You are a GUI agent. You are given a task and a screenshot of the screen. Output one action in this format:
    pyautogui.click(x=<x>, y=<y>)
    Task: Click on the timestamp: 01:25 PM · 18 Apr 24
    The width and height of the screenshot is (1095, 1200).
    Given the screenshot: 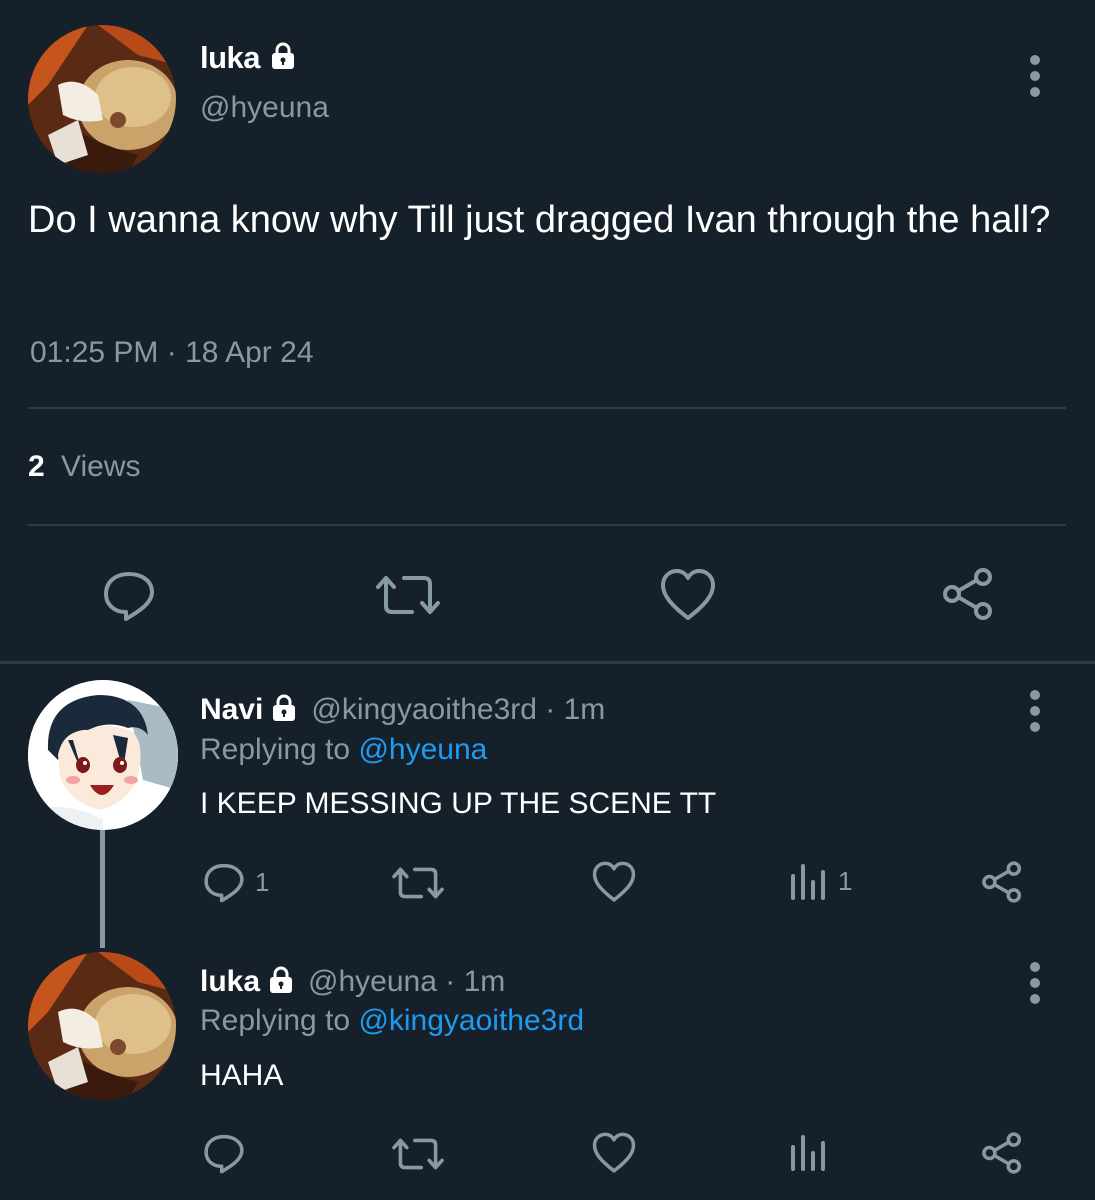 What is the action you would take?
    pyautogui.click(x=172, y=353)
    